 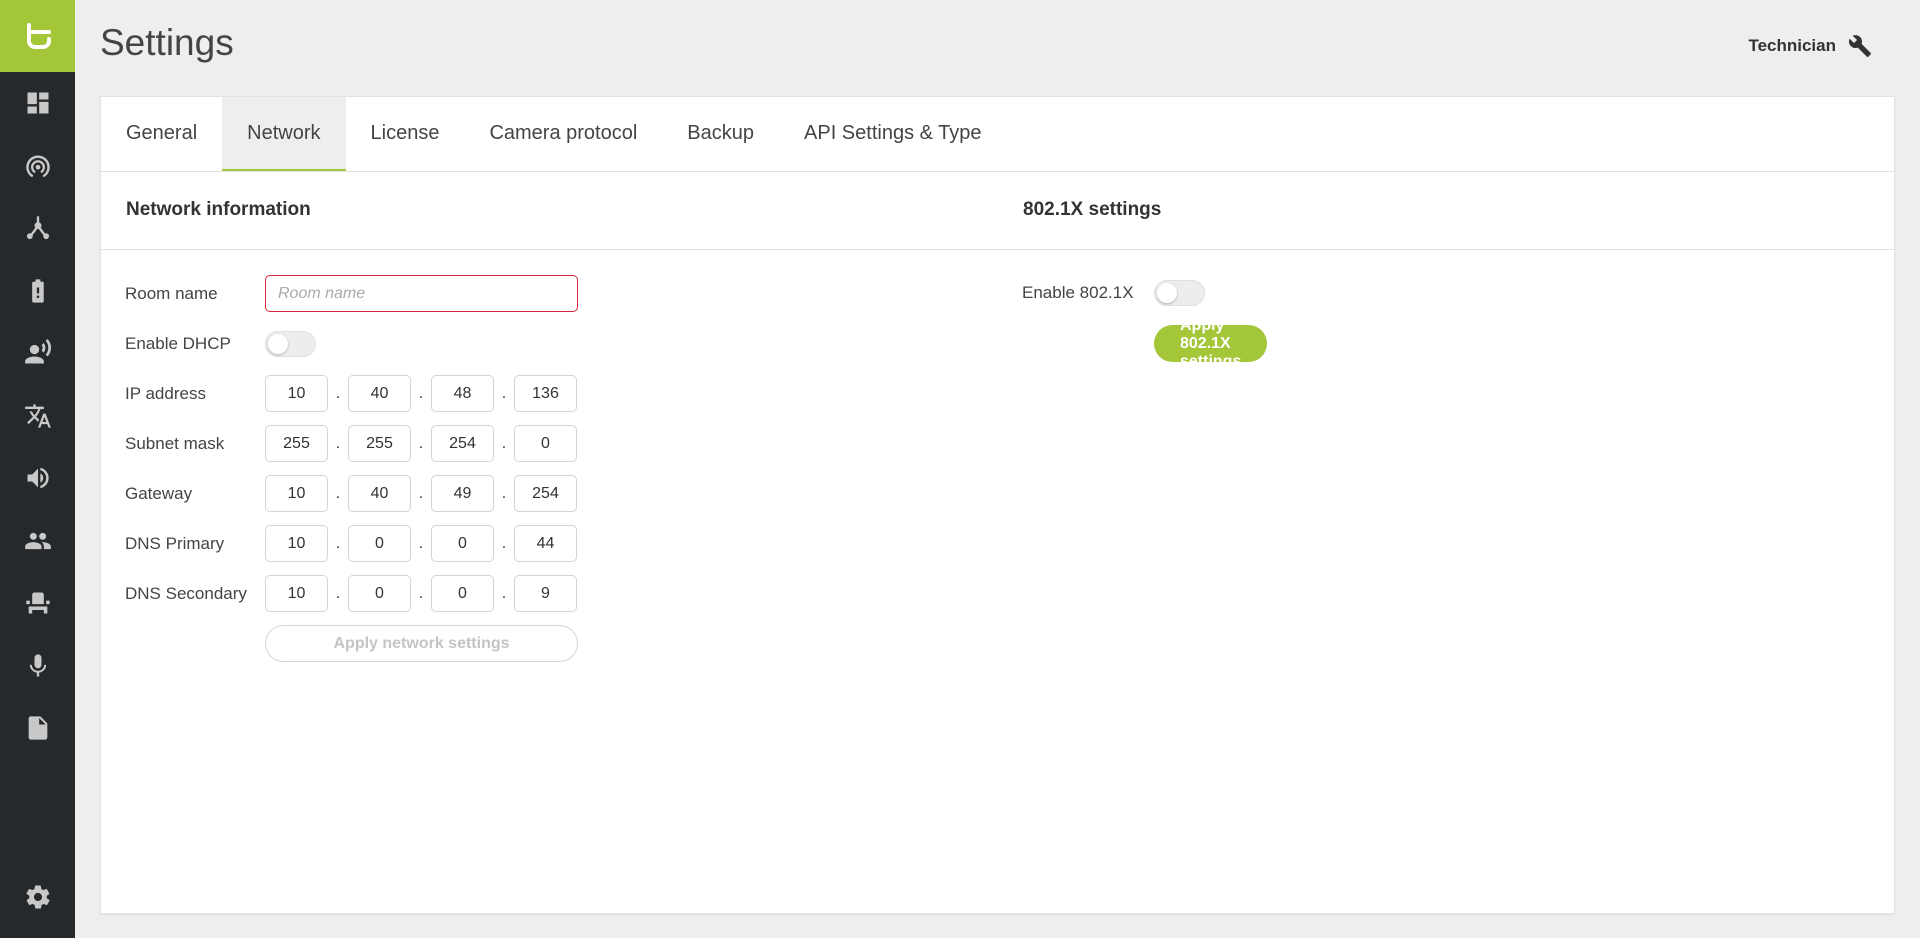 What do you see at coordinates (37, 541) in the screenshot?
I see `people-icon` at bounding box center [37, 541].